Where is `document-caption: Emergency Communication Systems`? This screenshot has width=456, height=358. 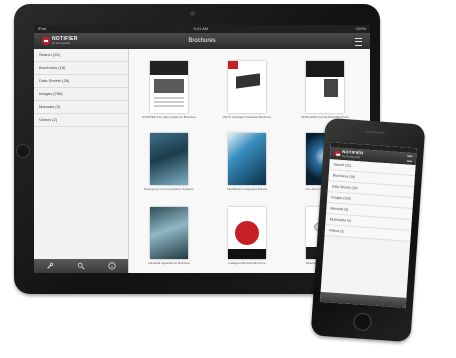
document-caption: Emergency Communication Systems is located at coordinates (169, 189).